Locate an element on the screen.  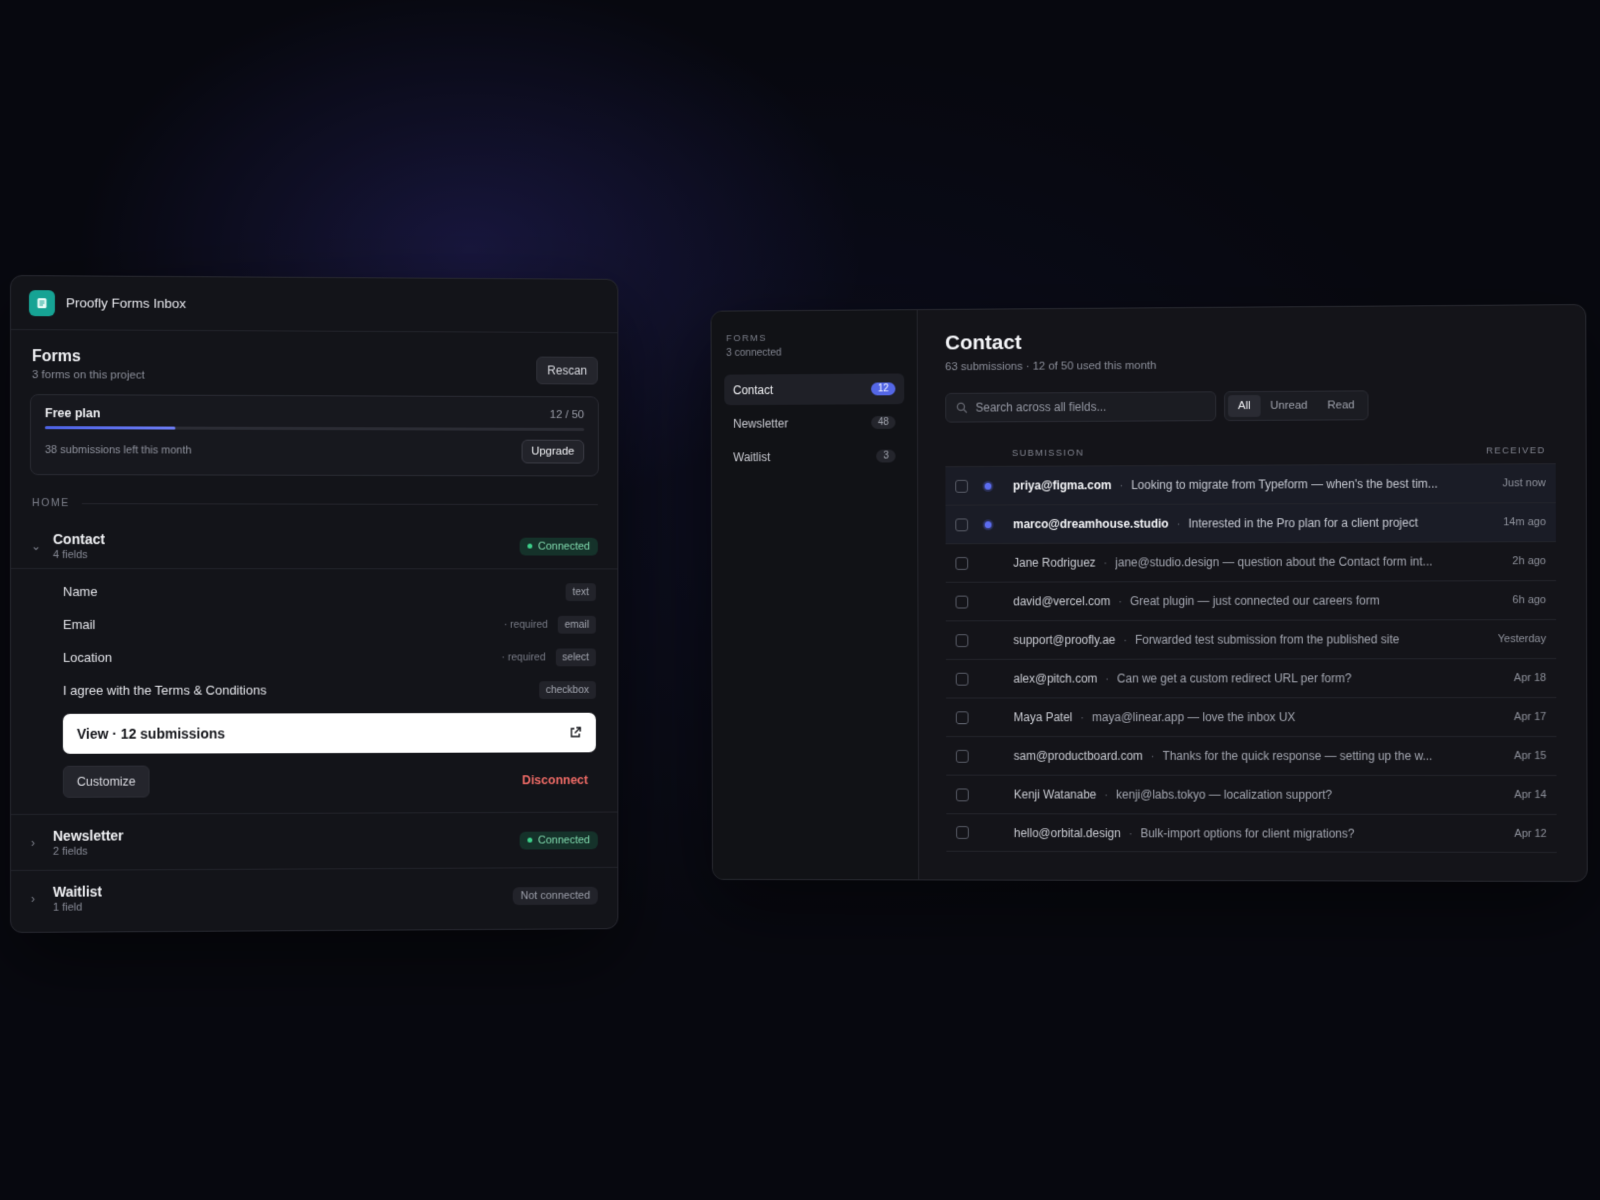
form-row-contact: ⌄ Contact 4 fields Connected is located at coordinates (314, 539).